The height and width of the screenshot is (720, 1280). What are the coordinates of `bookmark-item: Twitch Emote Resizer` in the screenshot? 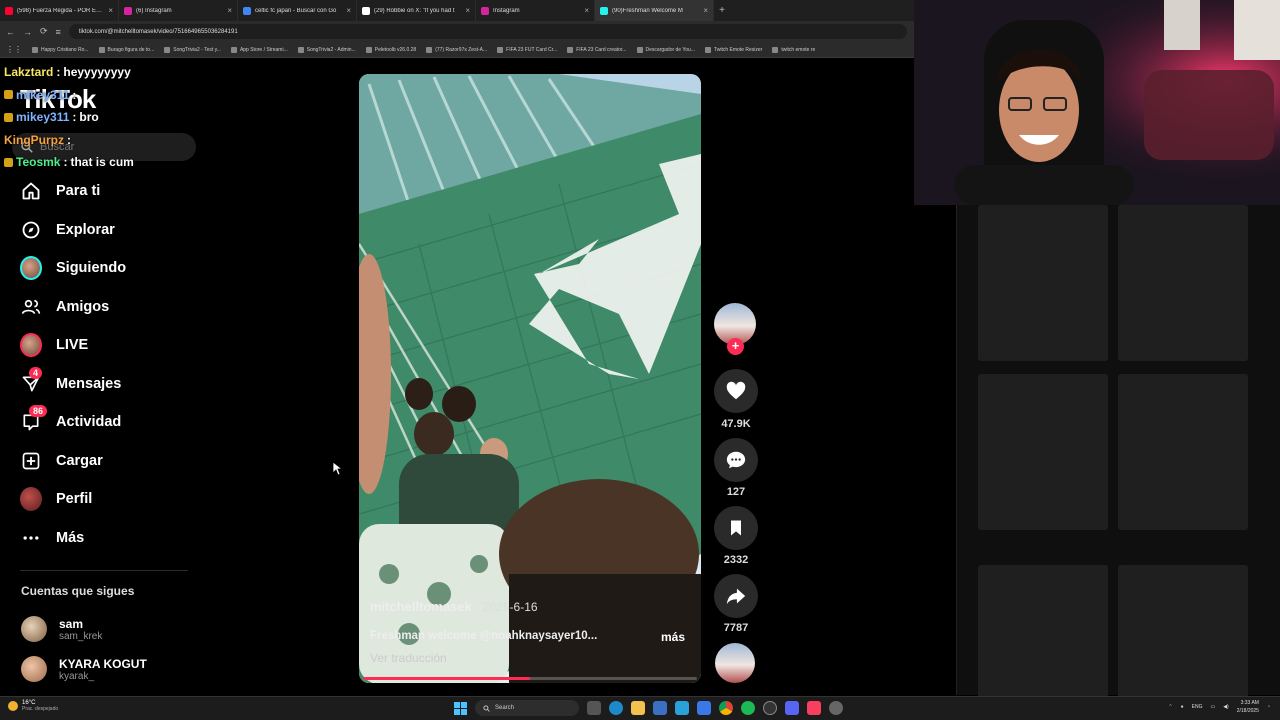 It's located at (733, 49).